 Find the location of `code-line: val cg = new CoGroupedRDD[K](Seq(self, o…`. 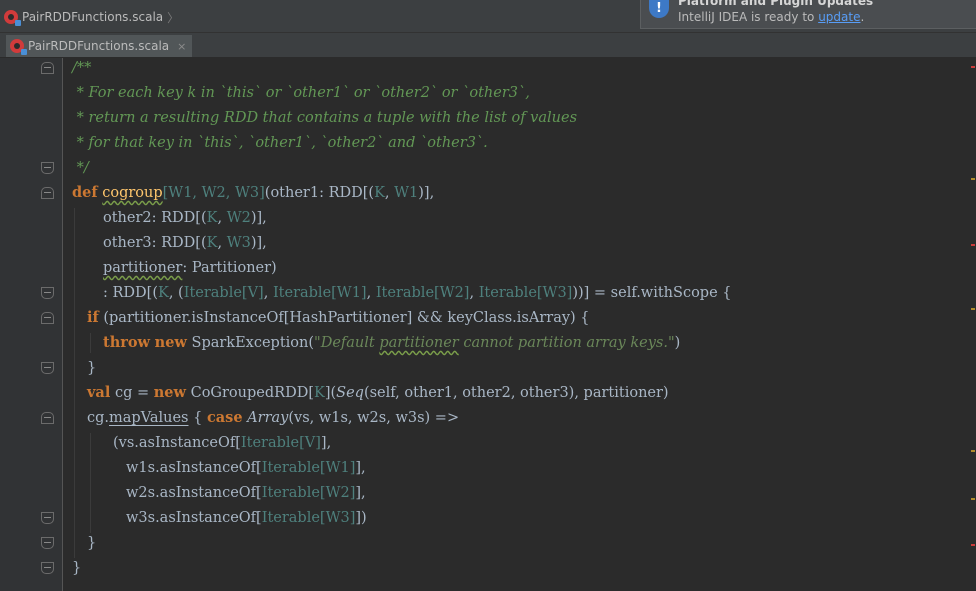

code-line: val cg = new CoGroupedRDD[K](Seq(self, o… is located at coordinates (378, 392).